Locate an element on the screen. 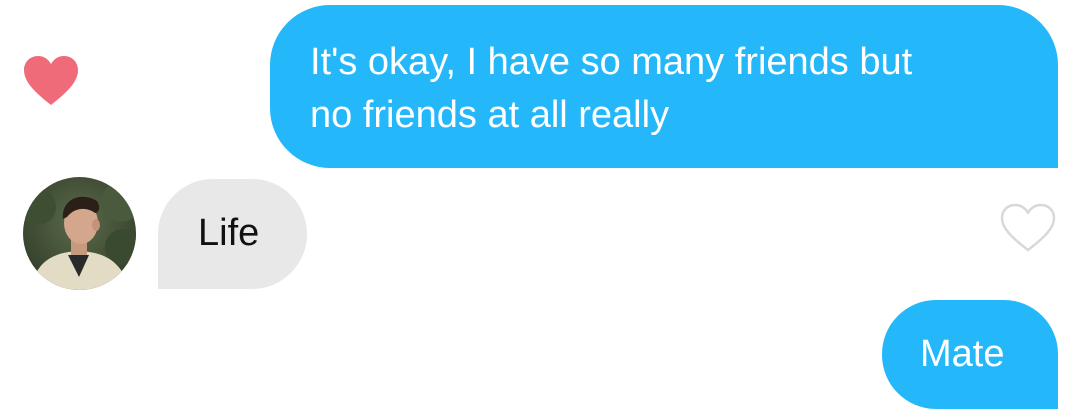  outgoing-message-bubble: Mate is located at coordinates (970, 354).